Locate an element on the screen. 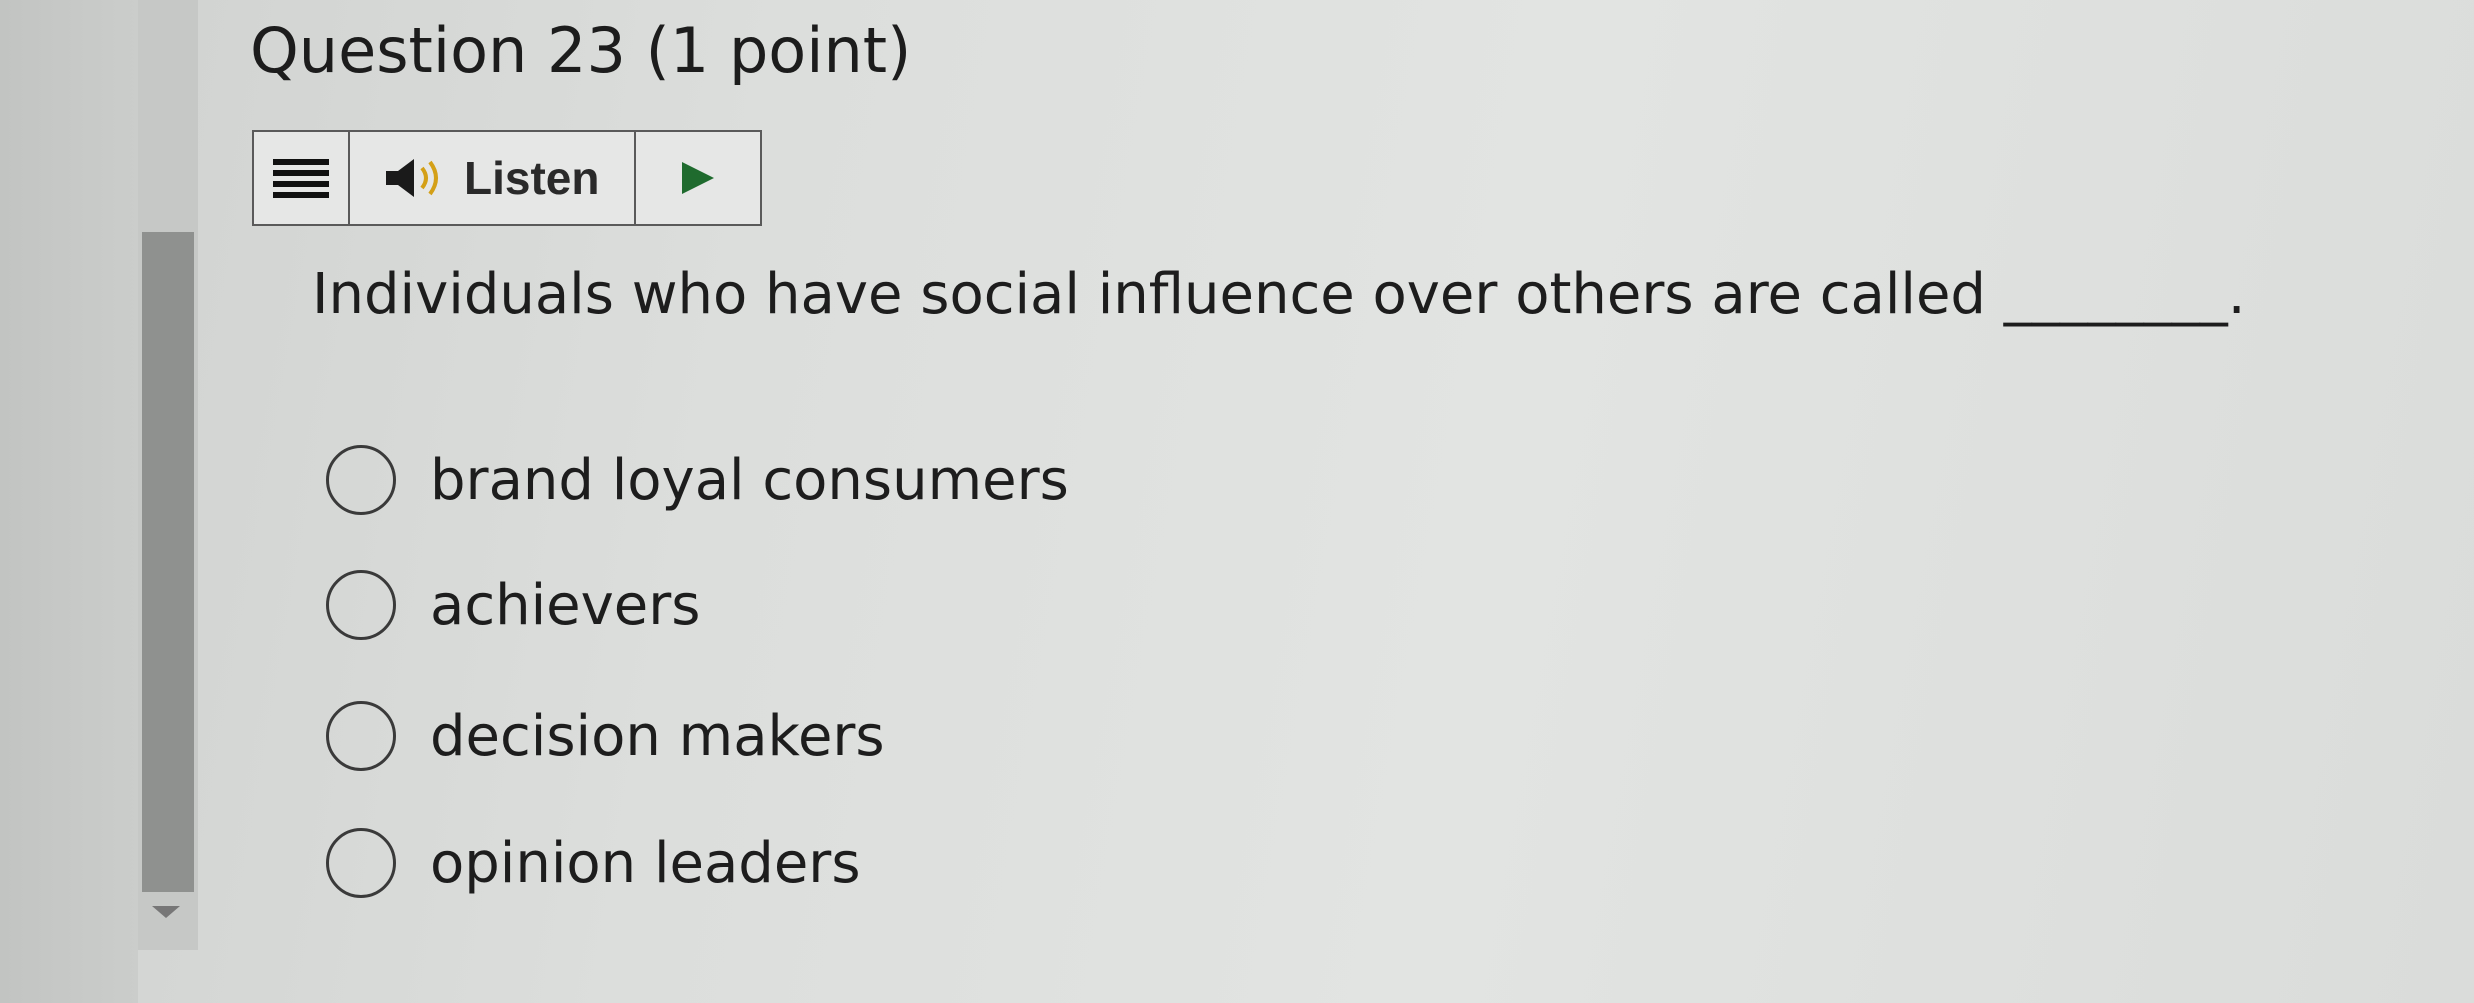 The width and height of the screenshot is (2474, 1003). option-label: brand loyal consumers is located at coordinates (749, 480).